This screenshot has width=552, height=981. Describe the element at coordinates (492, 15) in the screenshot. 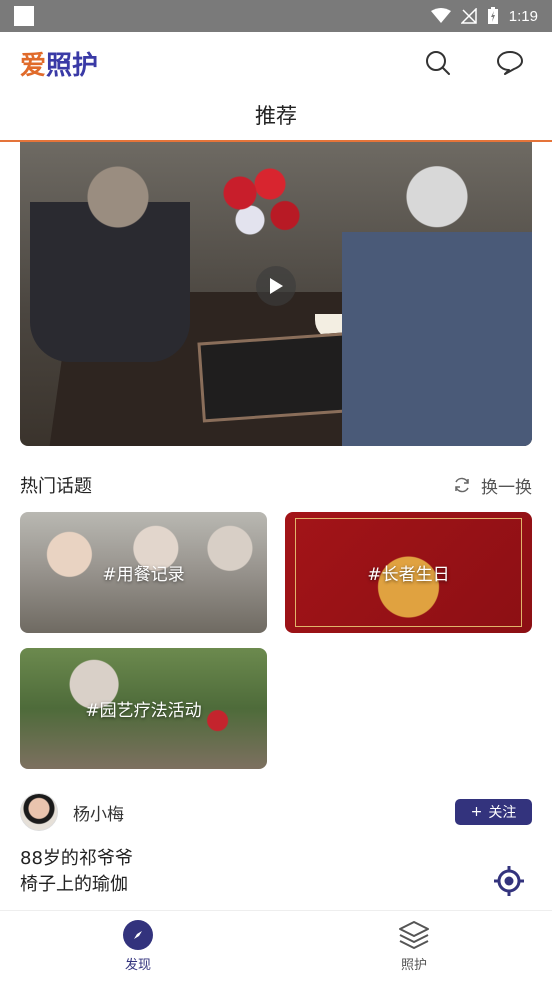

I see `battery-icon` at that location.